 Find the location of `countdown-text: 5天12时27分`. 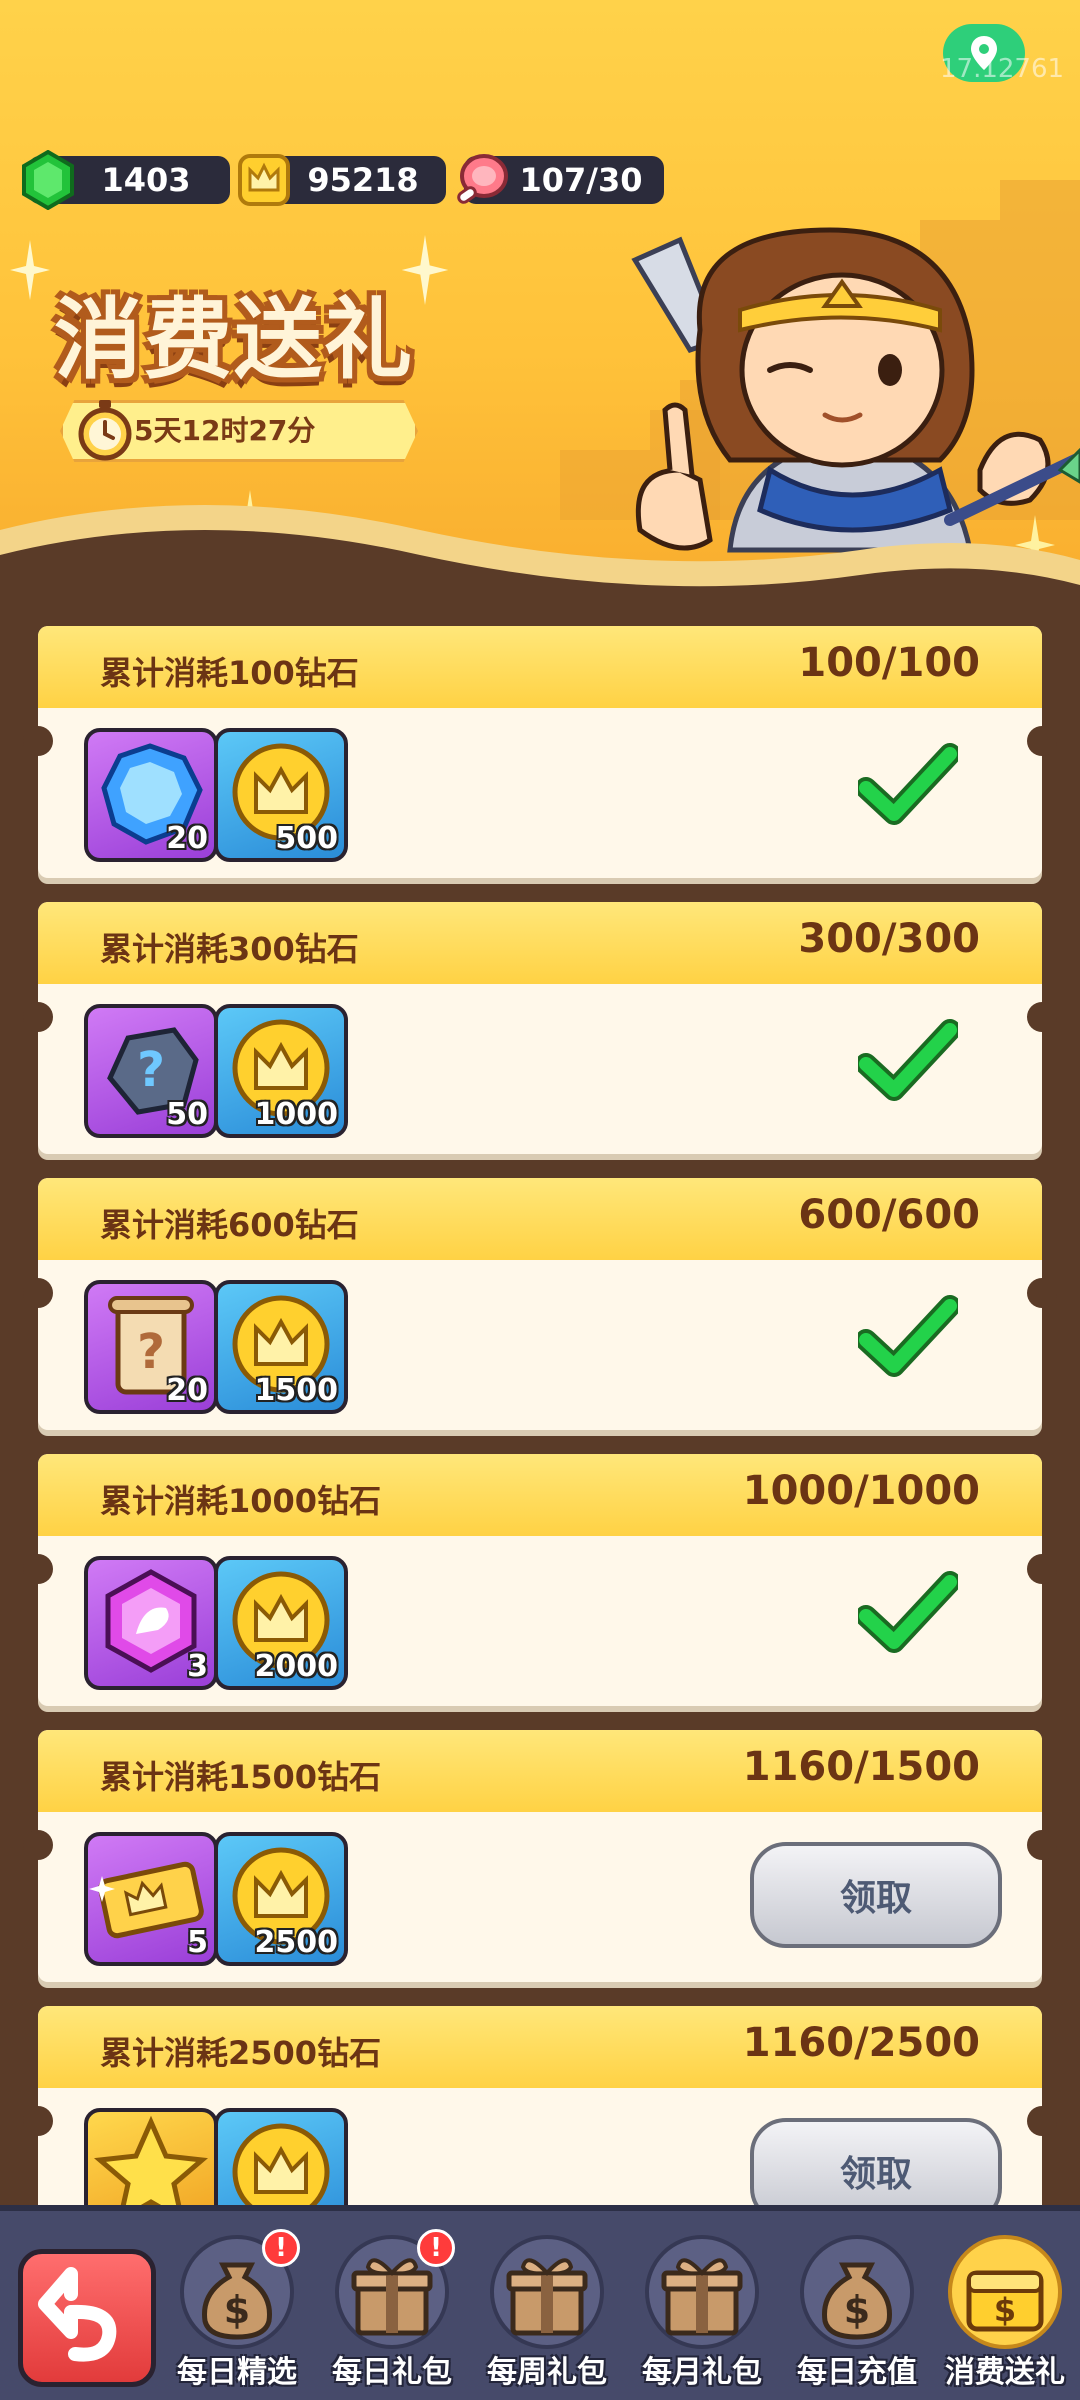

countdown-text: 5天12时27分 is located at coordinates (225, 430).